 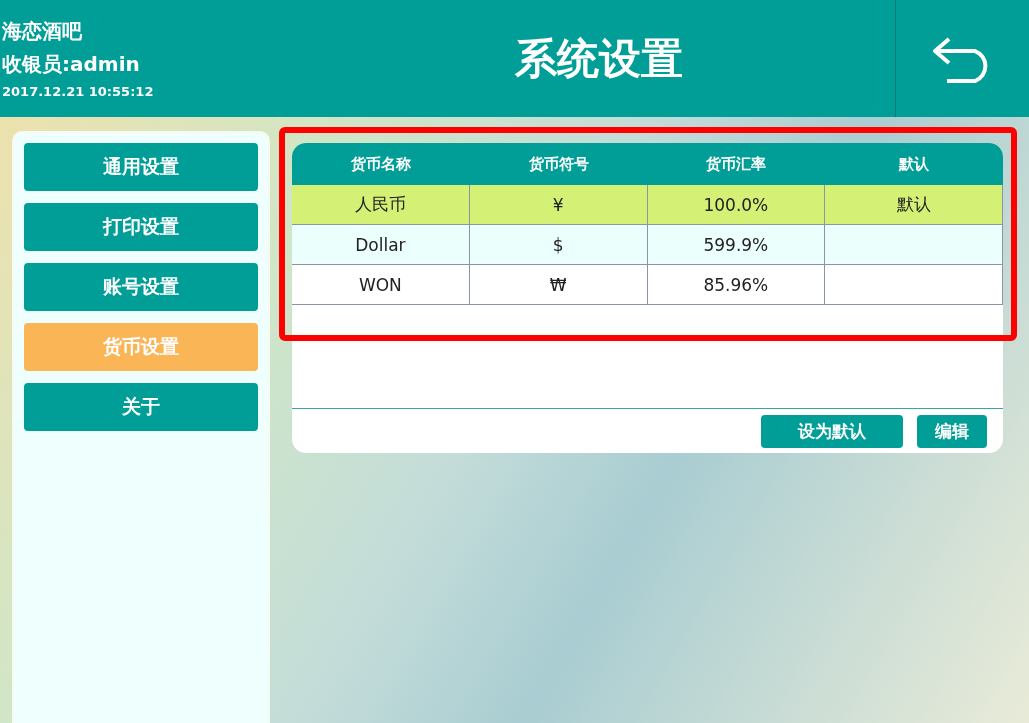 What do you see at coordinates (78, 91) in the screenshot?
I see `datetime-label: 2017.12.21 10:55:12` at bounding box center [78, 91].